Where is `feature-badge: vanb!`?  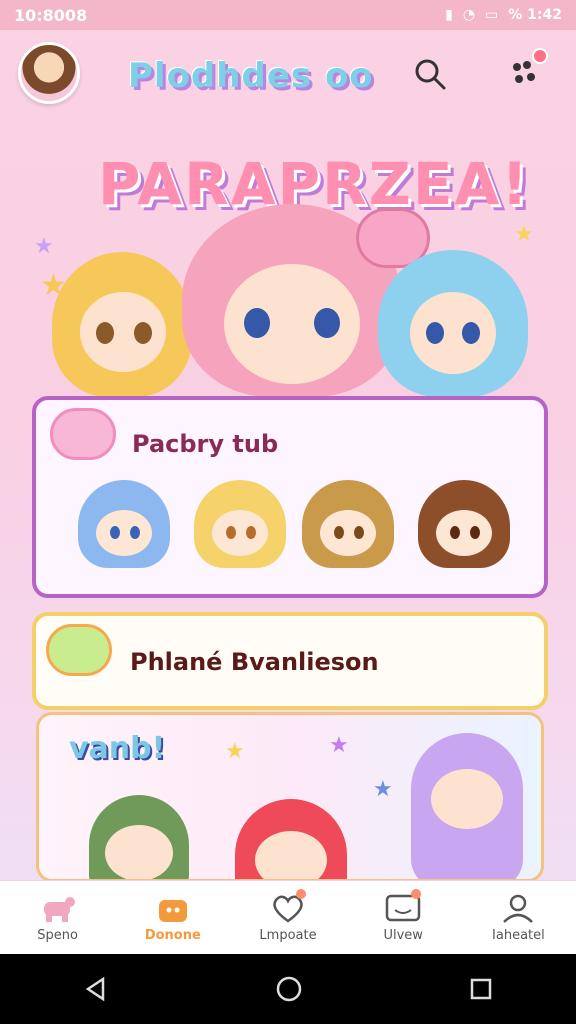 feature-badge: vanb! is located at coordinates (117, 748).